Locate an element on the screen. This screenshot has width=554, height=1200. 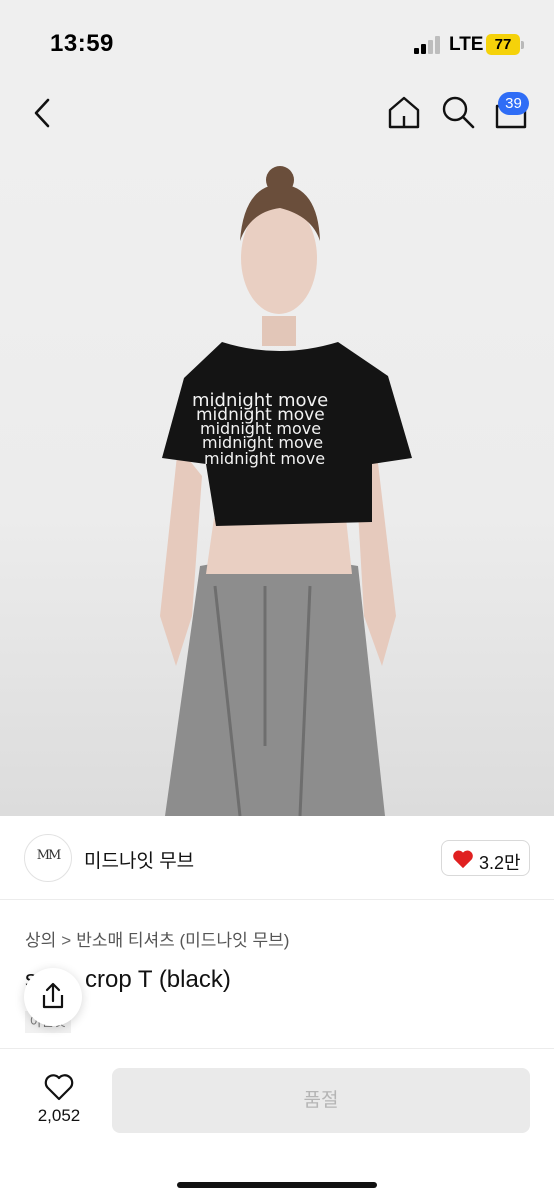
battery-icon: 77 is located at coordinates (503, 44).